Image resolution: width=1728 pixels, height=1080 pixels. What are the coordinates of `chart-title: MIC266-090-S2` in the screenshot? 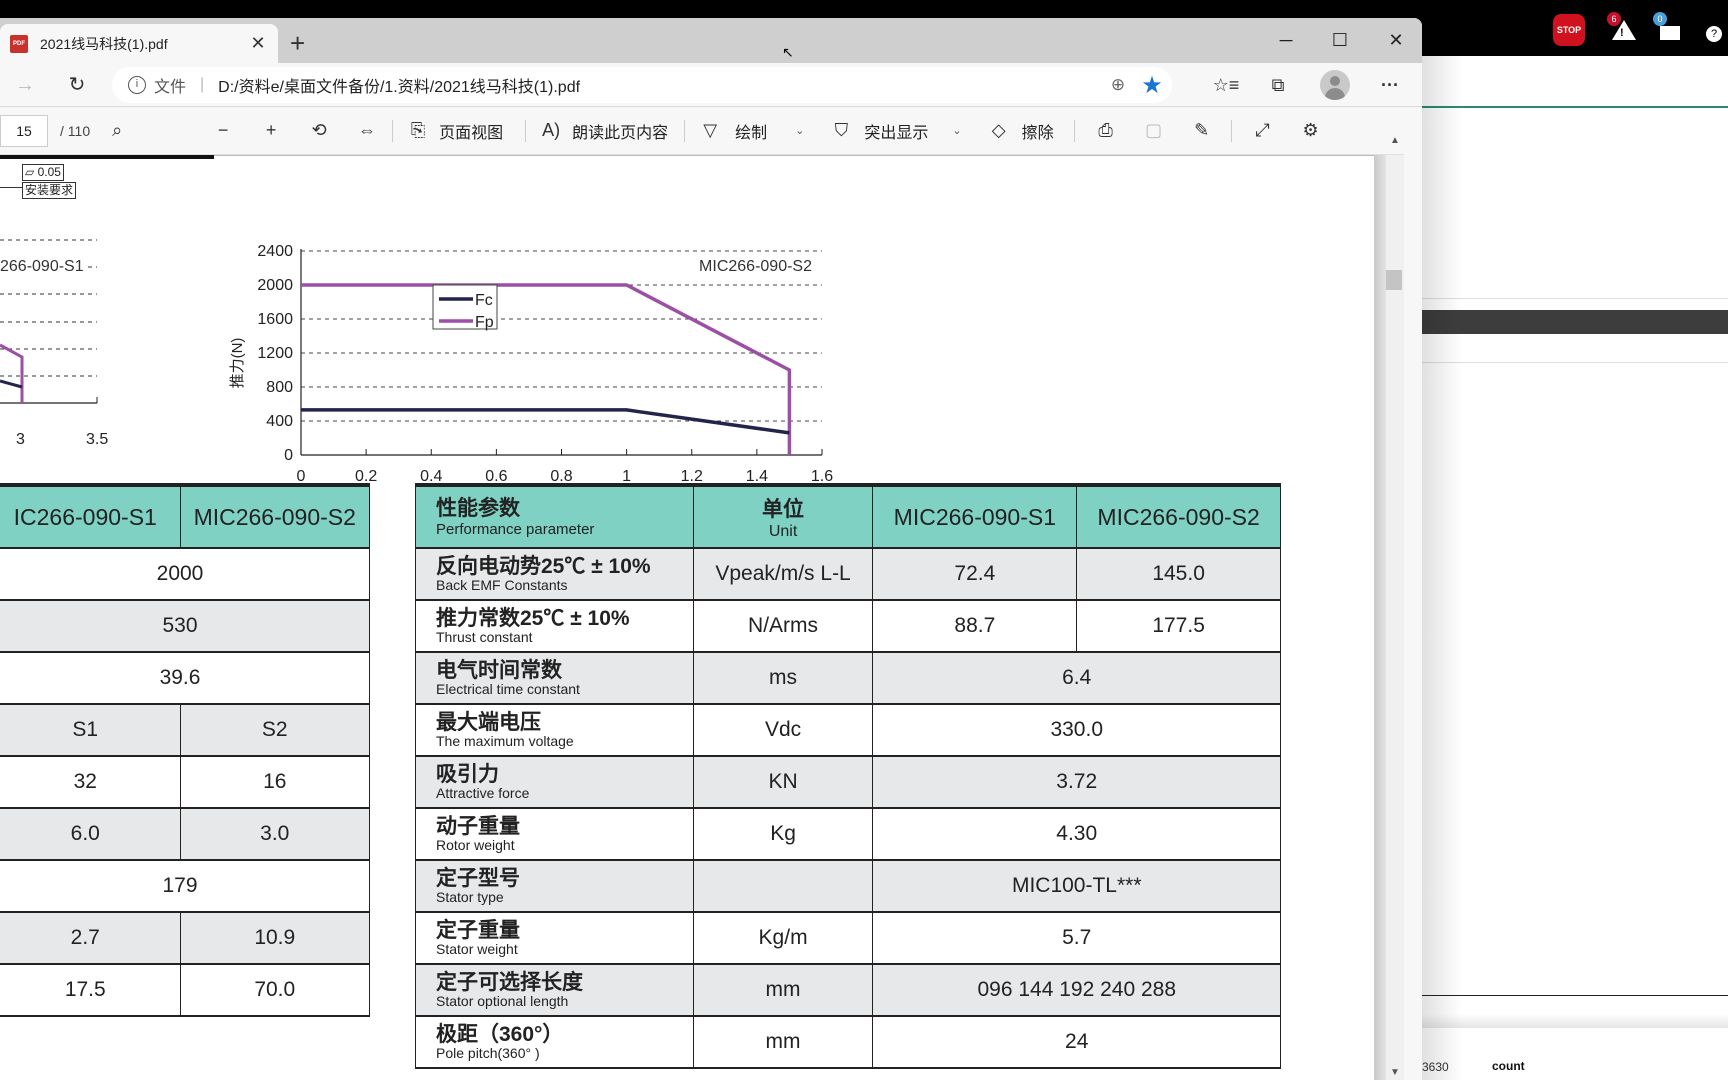 It's located at (755, 266).